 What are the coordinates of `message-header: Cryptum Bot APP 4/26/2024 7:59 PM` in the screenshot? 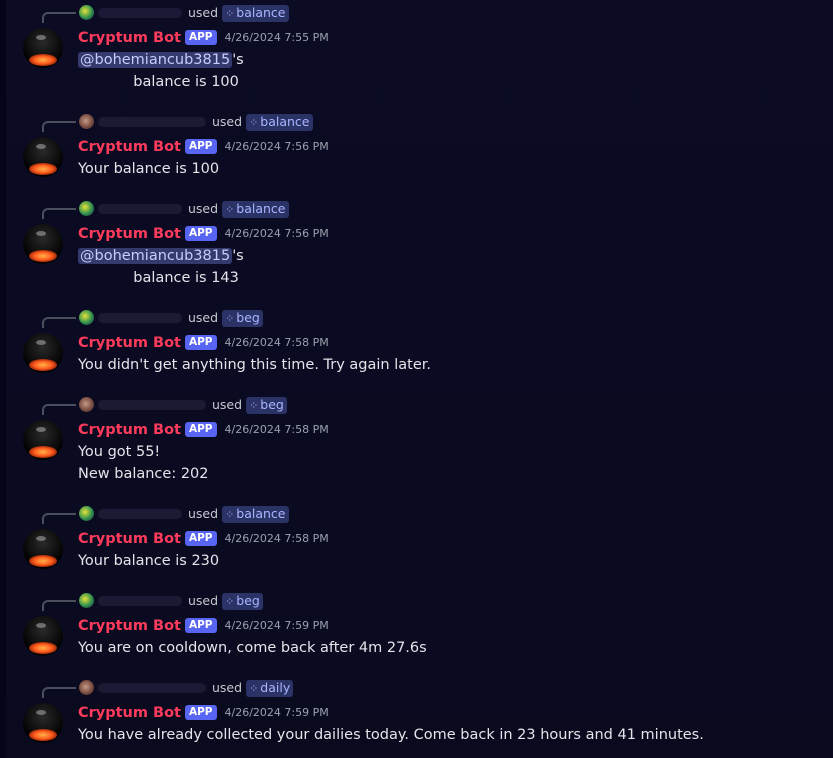 It's located at (203, 625).